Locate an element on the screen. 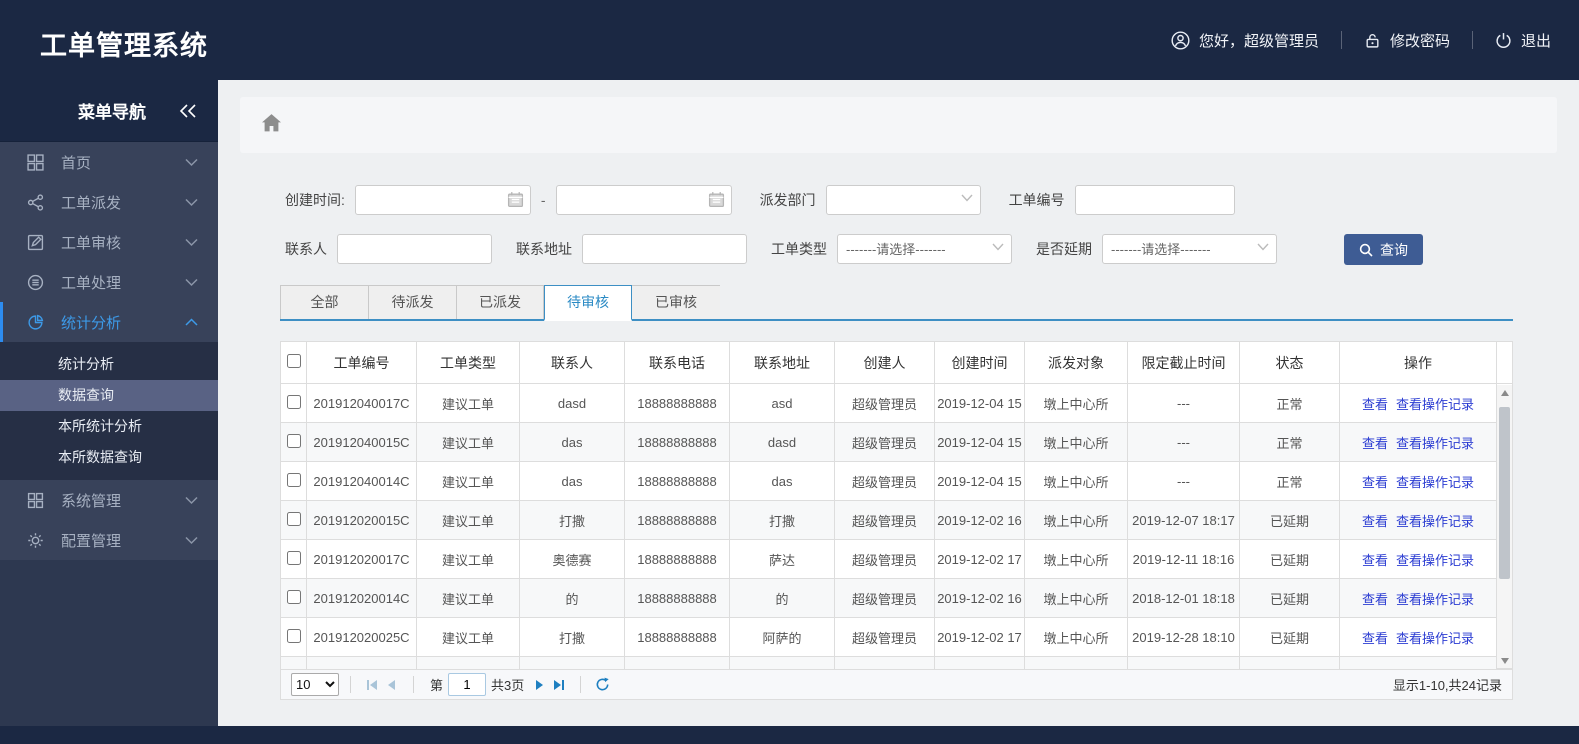  cell-actions: 查看 查看操作记录 is located at coordinates (1418, 520).